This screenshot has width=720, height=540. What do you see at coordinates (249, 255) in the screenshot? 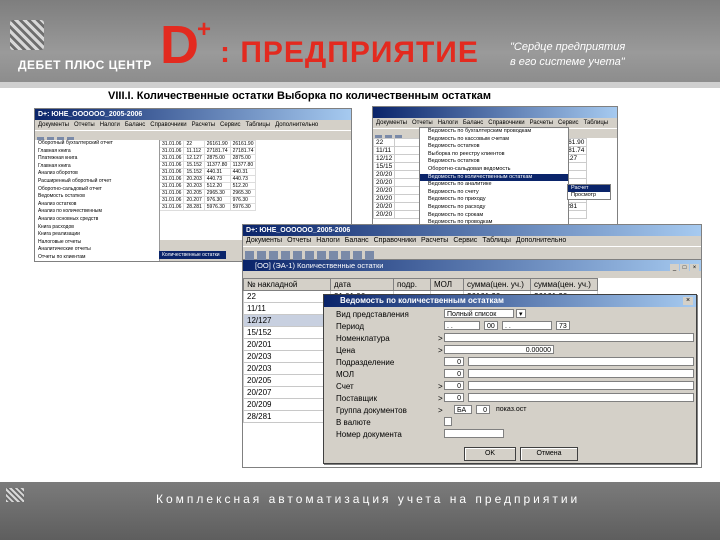
I see `new-doc-icon` at bounding box center [249, 255].